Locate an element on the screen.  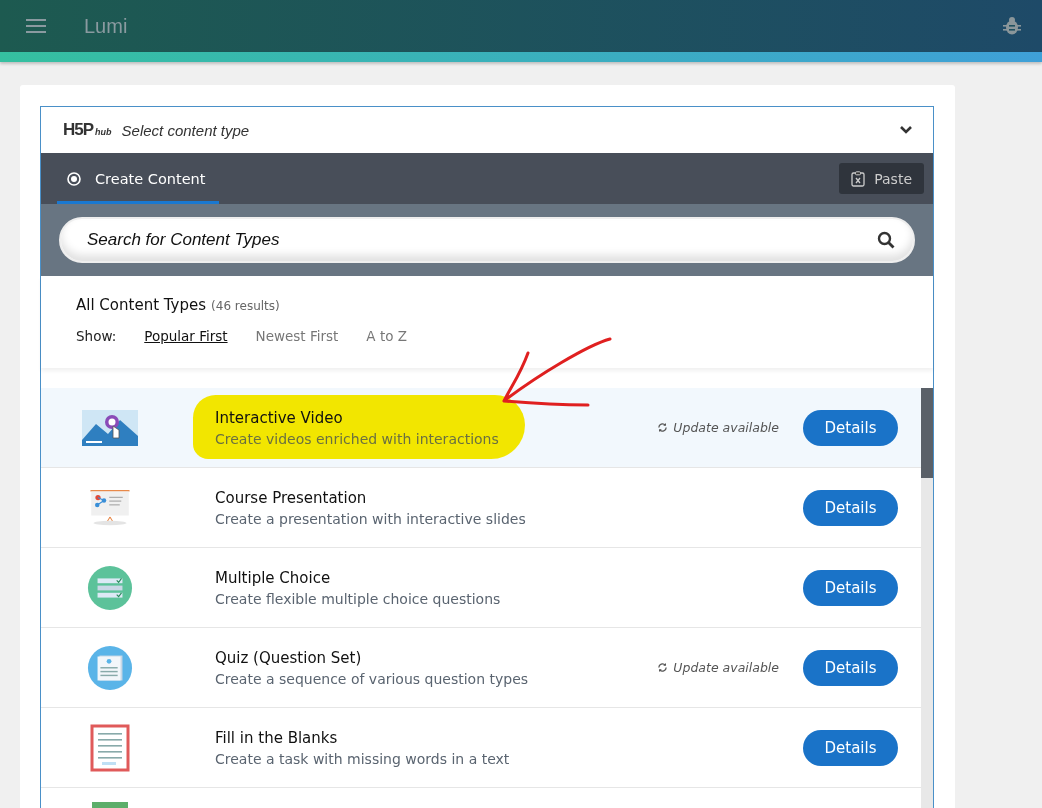
content-type-description: Create a presentation with interactive slides is located at coordinates (370, 518).